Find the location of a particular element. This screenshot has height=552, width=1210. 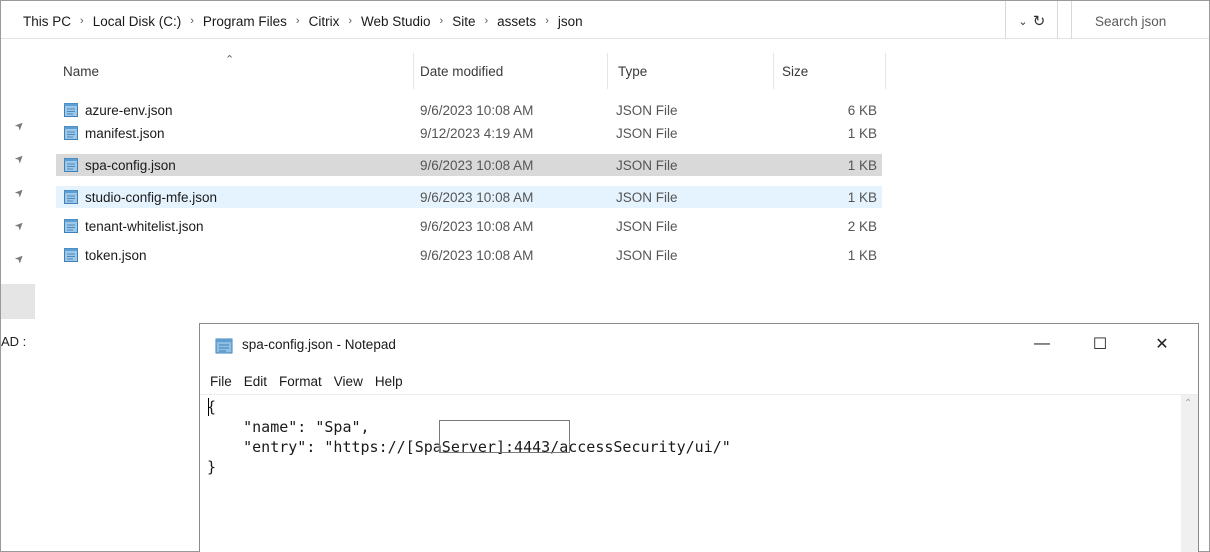

file-name: azure-env.json is located at coordinates (129, 110).